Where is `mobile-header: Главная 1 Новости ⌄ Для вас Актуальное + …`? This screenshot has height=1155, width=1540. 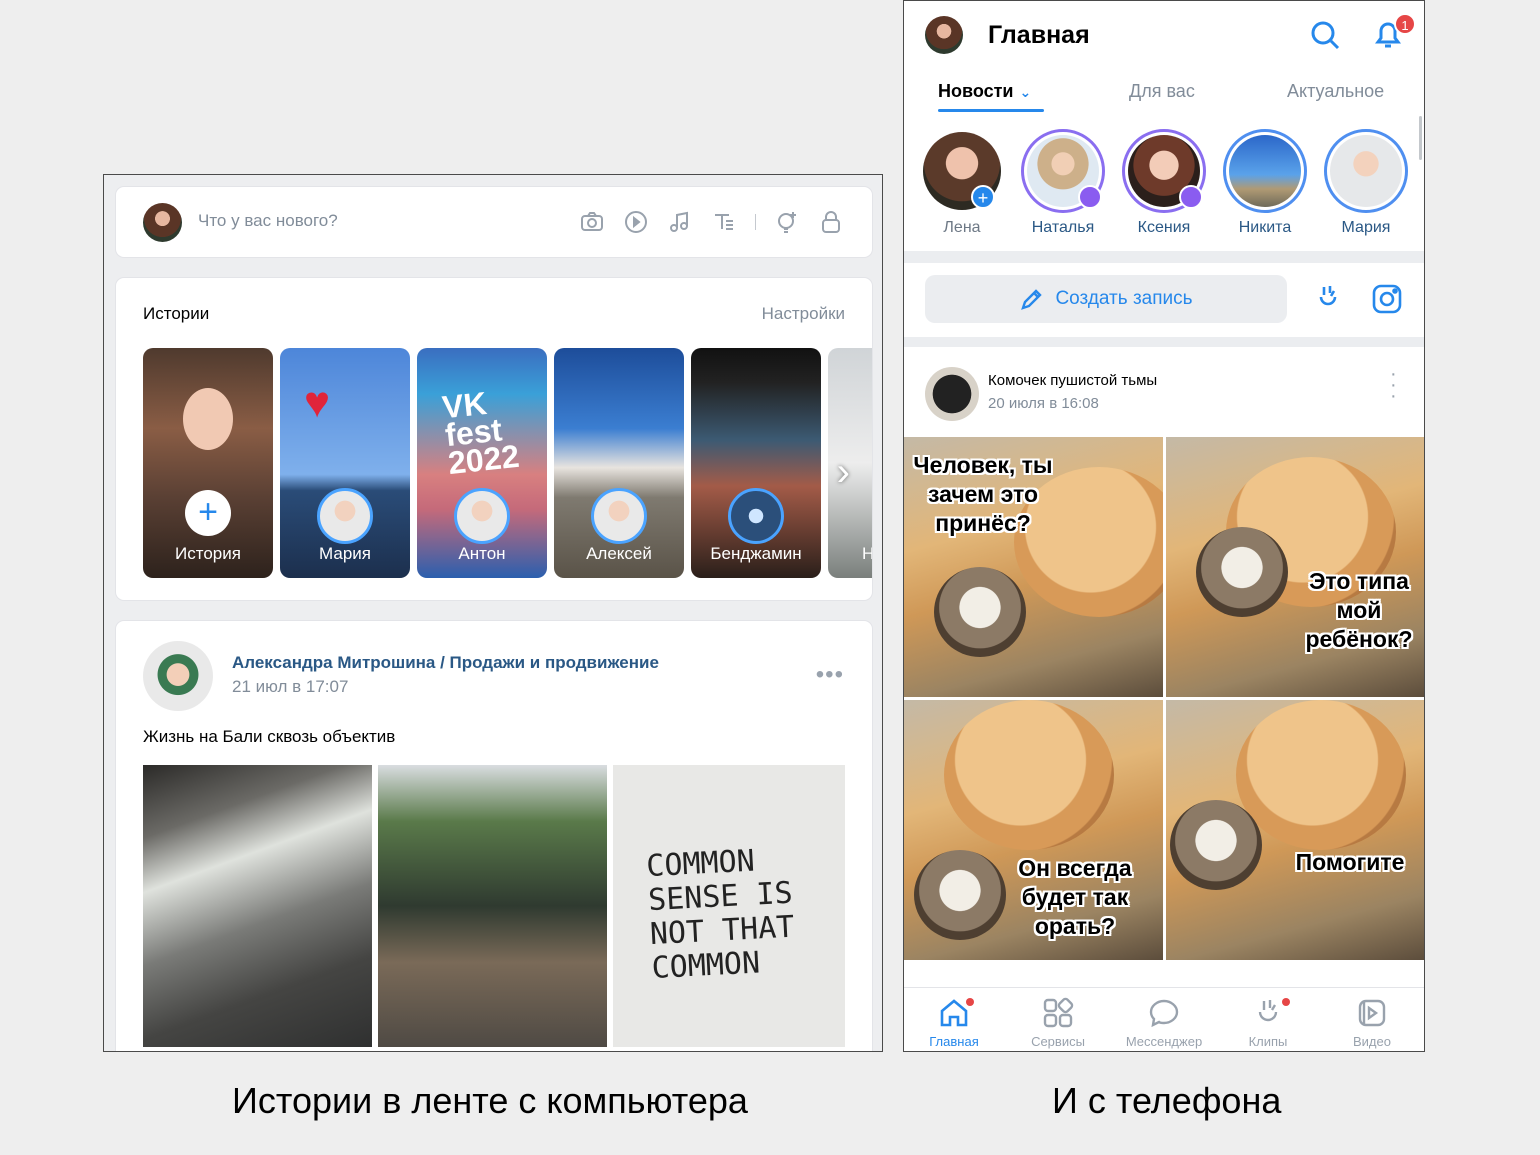 mobile-header: Главная 1 Новости ⌄ Для вас Актуальное + … is located at coordinates (1164, 126).